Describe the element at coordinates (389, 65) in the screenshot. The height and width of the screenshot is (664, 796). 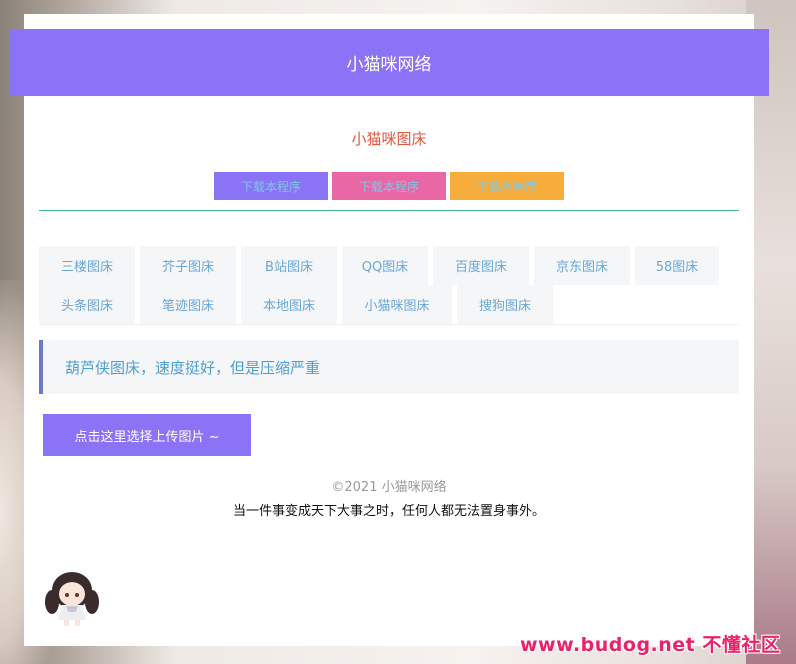
I see `header-title: 小猫咪网络` at that location.